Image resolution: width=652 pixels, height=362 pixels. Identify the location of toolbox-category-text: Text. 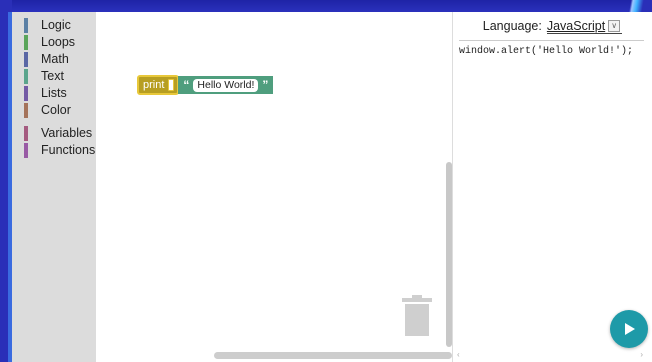
(54, 76).